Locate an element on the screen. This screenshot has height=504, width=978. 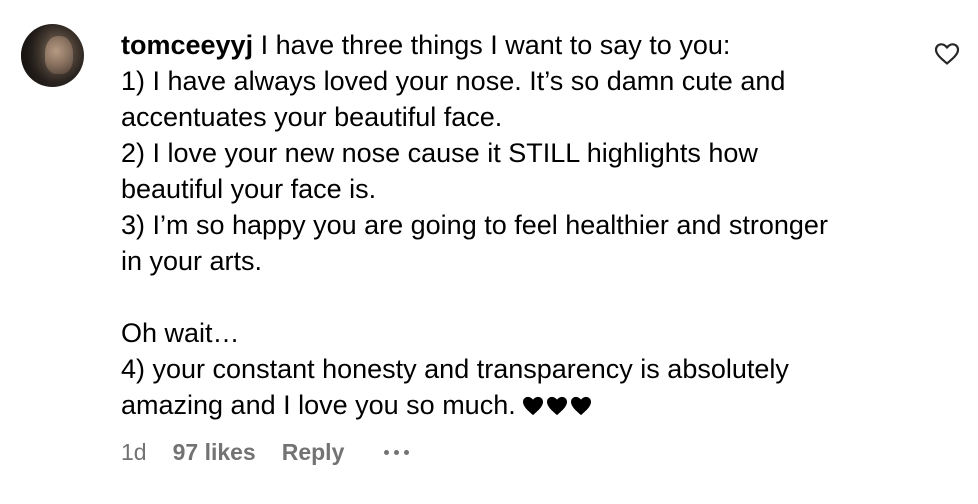
more-options-icon is located at coordinates (397, 452).